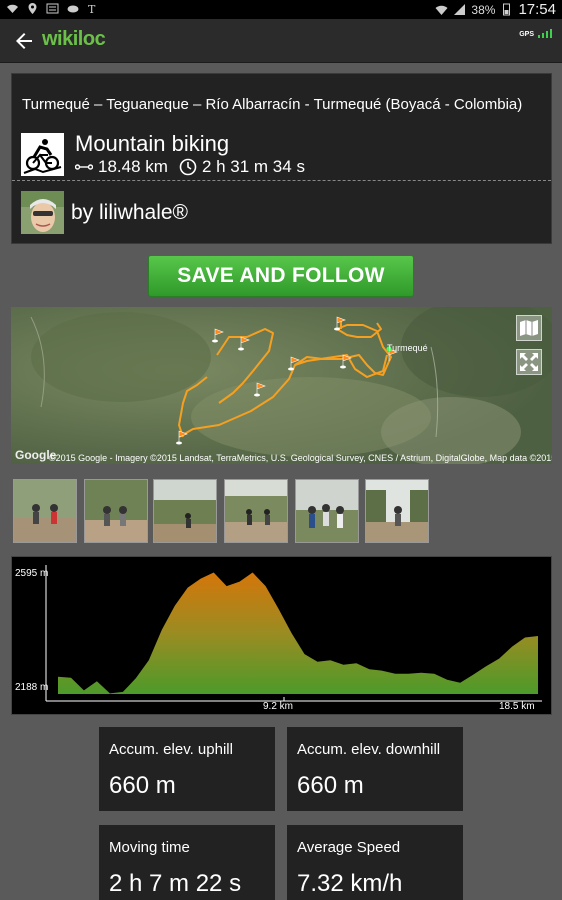 Image resolution: width=562 pixels, height=900 pixels. What do you see at coordinates (152, 143) in the screenshot?
I see `activity-name: Mountain biking` at bounding box center [152, 143].